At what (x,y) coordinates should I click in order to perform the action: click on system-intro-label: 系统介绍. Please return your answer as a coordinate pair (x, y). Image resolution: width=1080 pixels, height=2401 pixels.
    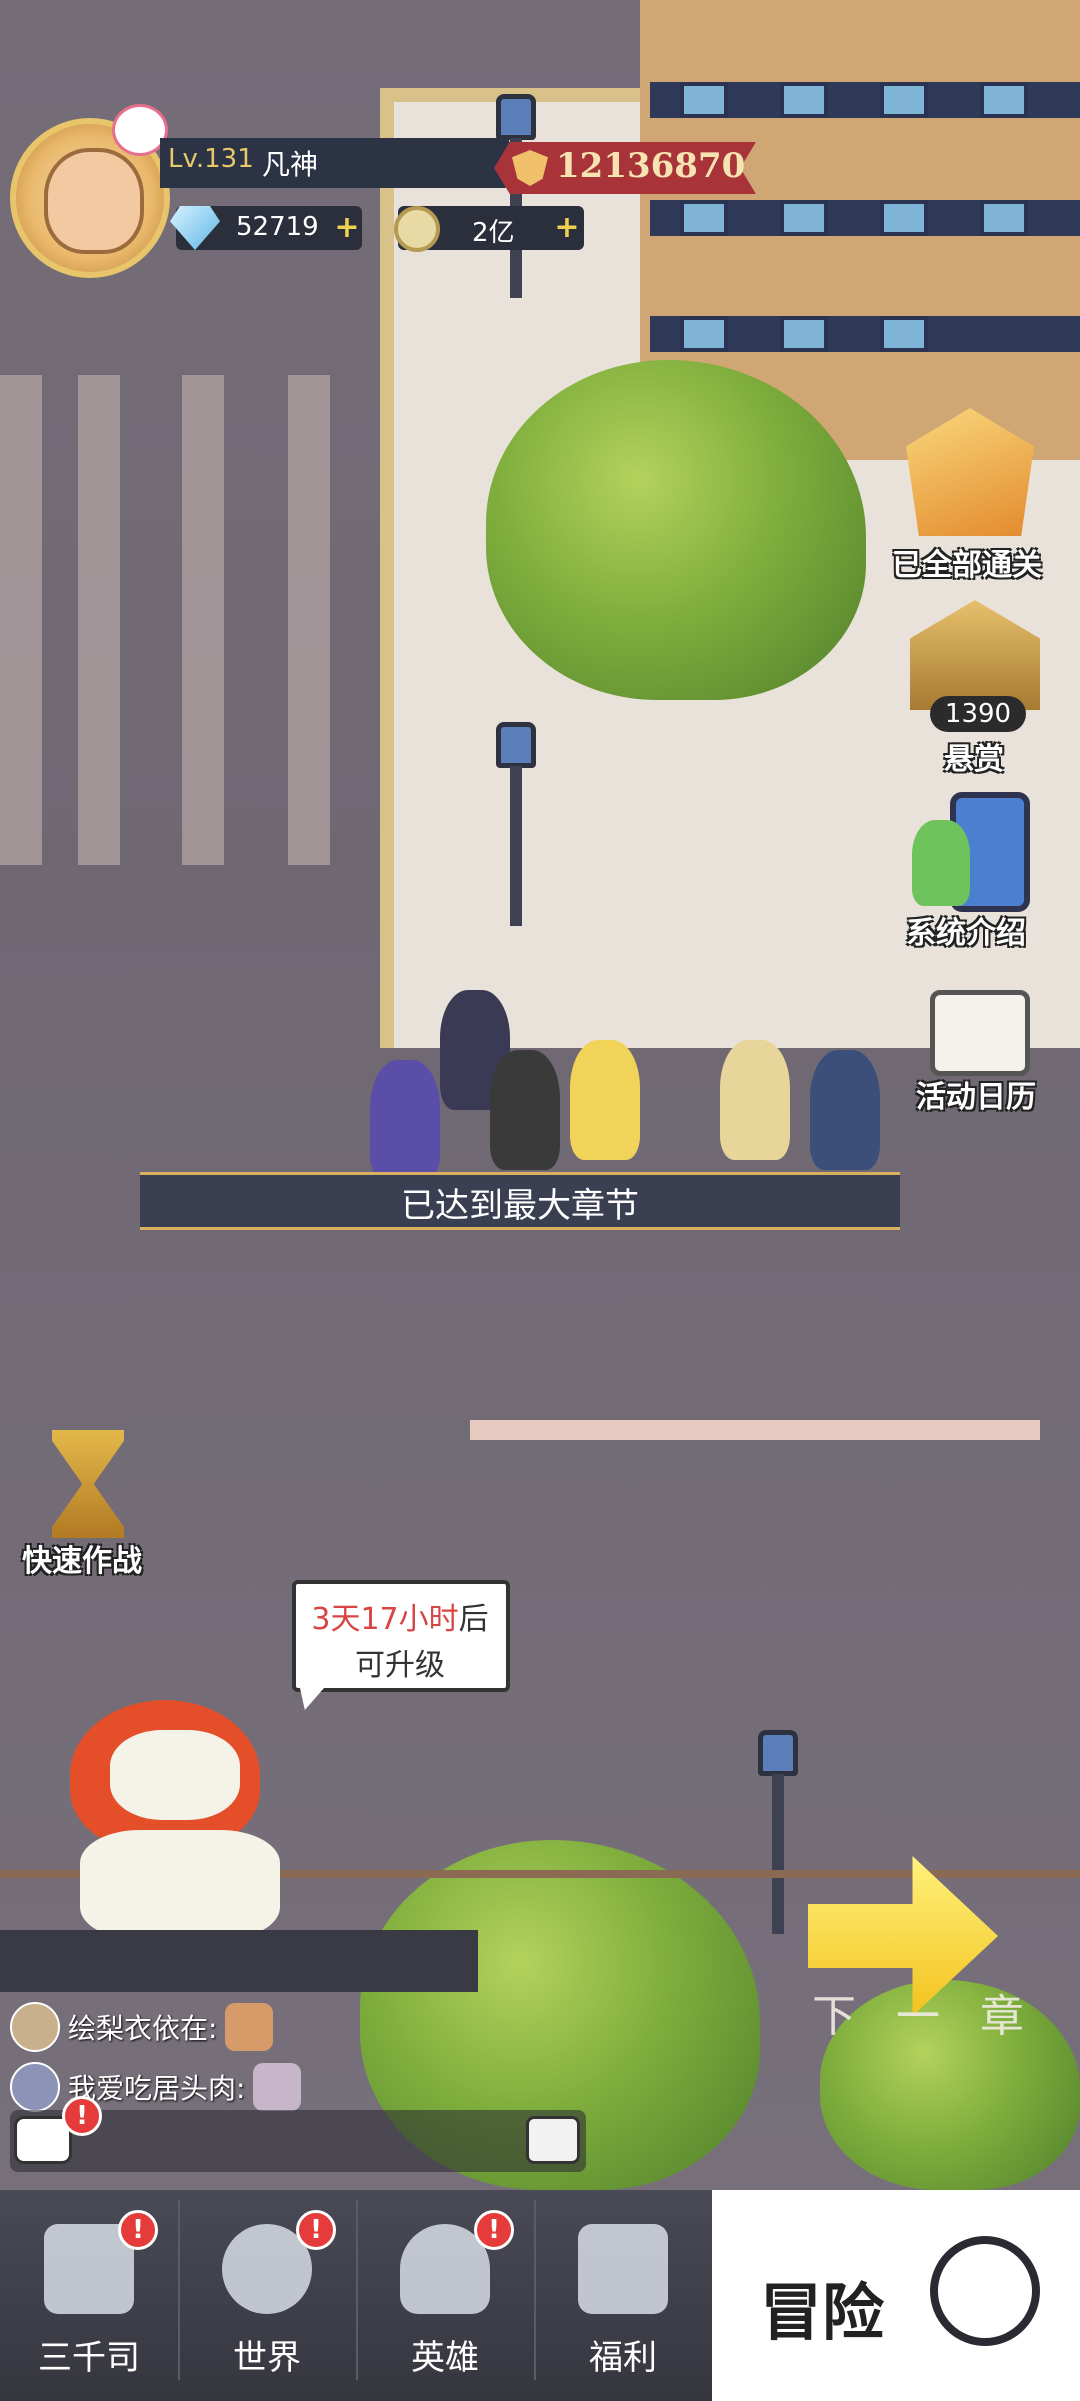
    Looking at the image, I should click on (966, 933).